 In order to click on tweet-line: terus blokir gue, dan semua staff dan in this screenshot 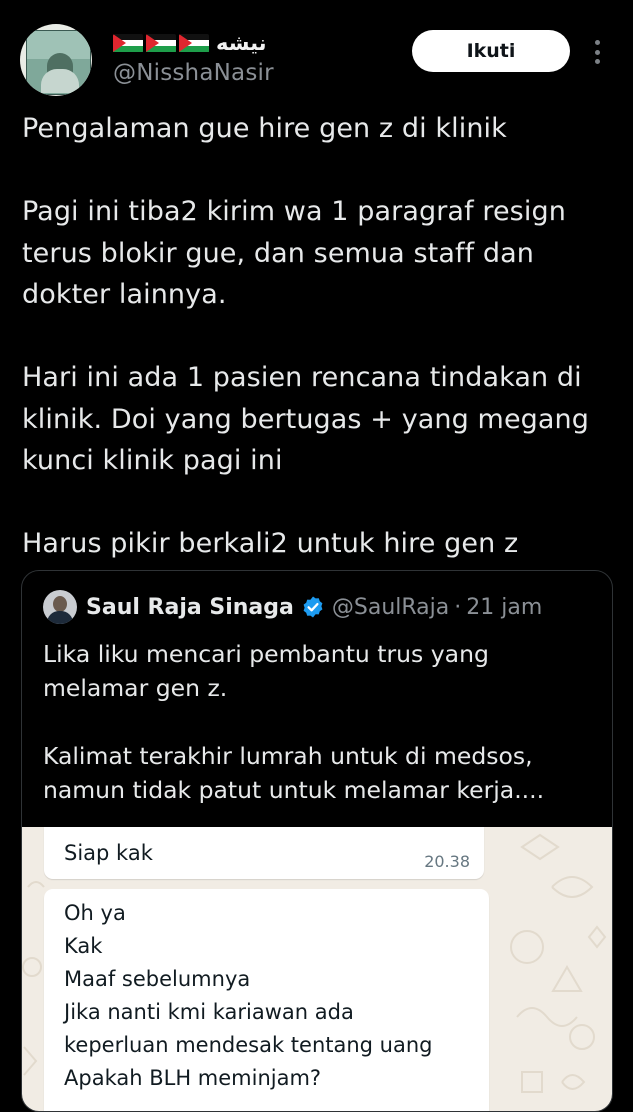, I will do `click(278, 253)`.